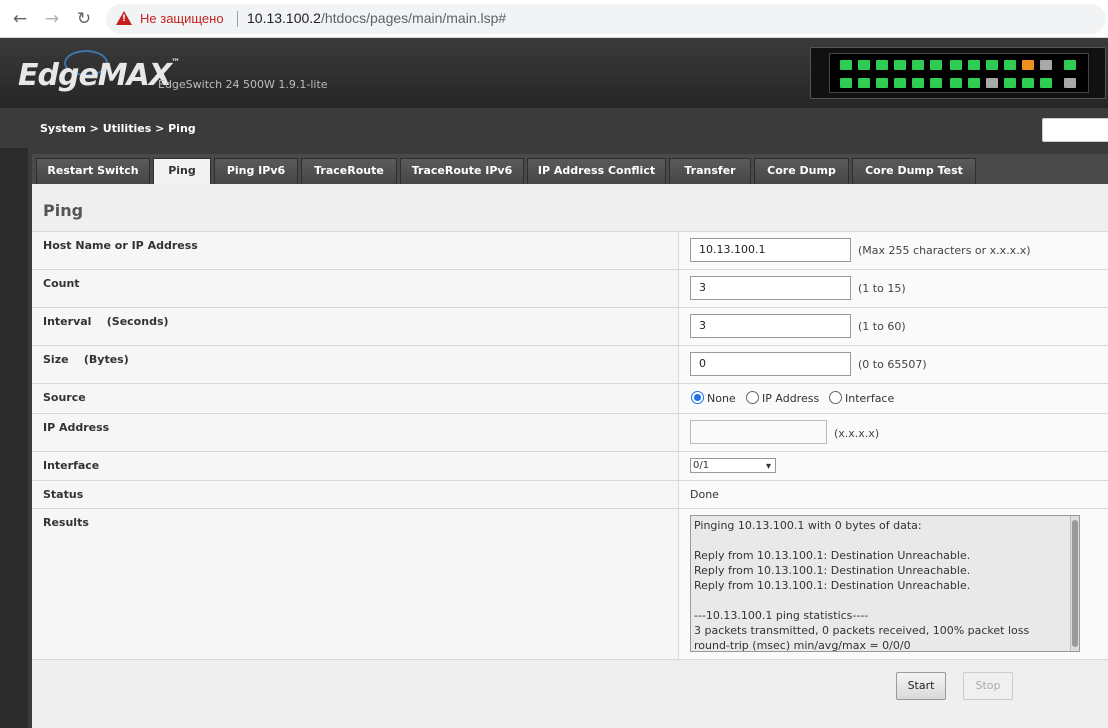 The height and width of the screenshot is (728, 1108). Describe the element at coordinates (596, 171) in the screenshot. I see `tab-ip-address-conflict: IP Address Conflict` at that location.